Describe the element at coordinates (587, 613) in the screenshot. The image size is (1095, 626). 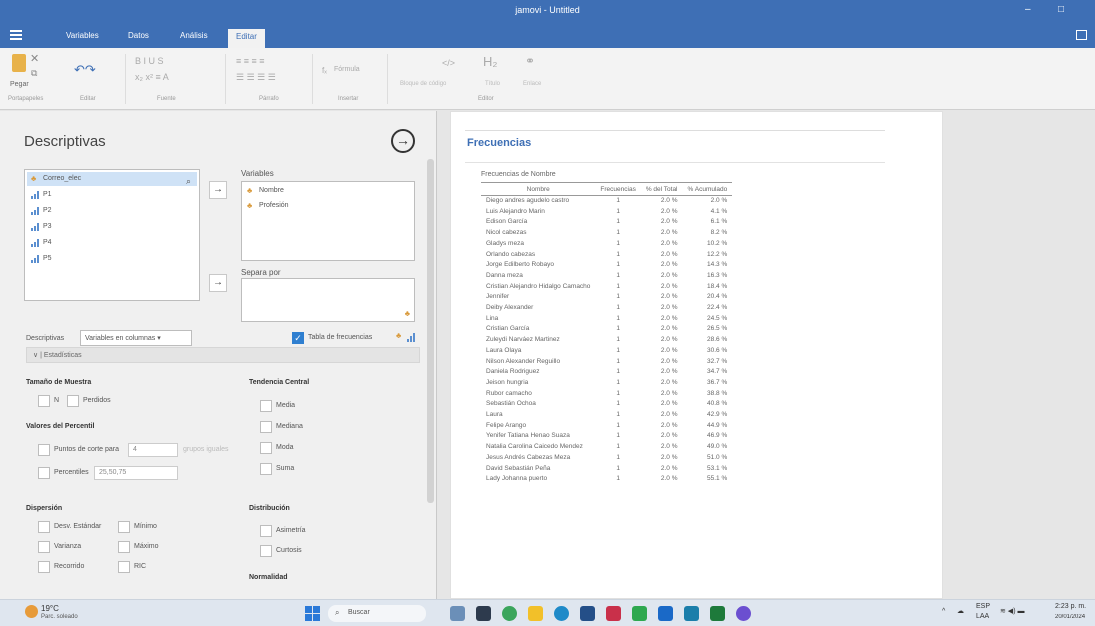
I see `store-icon` at that location.